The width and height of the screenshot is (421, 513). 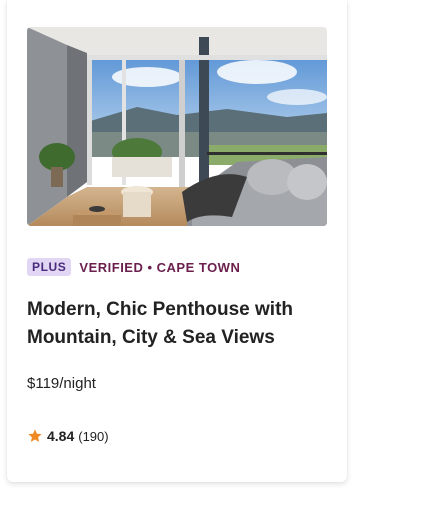 What do you see at coordinates (61, 383) in the screenshot?
I see `listing-price: $119/night` at bounding box center [61, 383].